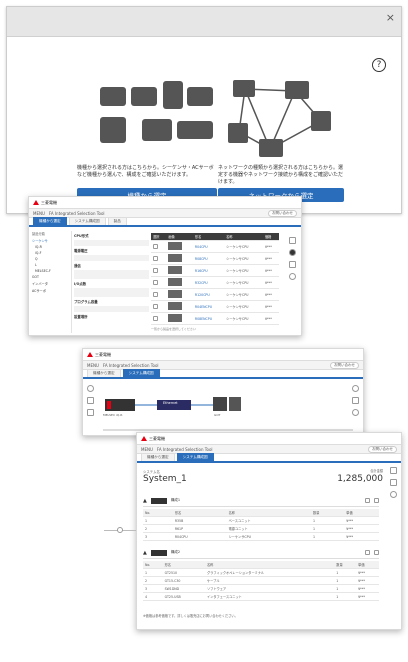 Image resolution: width=408 pixels, height=662 pixels. I want to click on tree-item: MELSEC-F, so click(51, 271).